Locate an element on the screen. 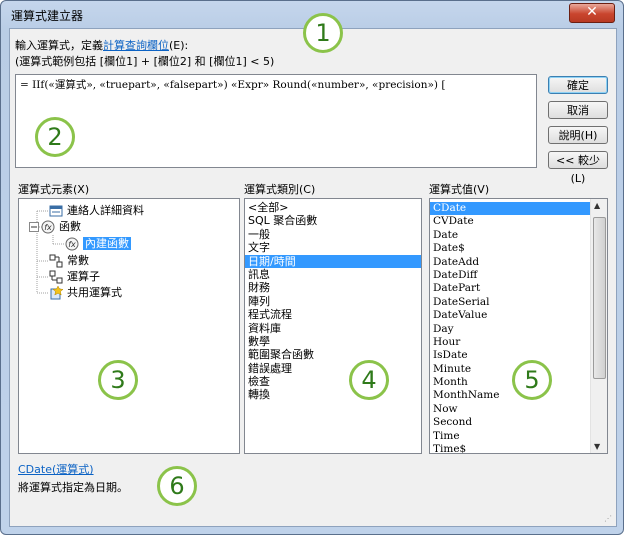 Image resolution: width=624 pixels, height=535 pixels. form-icon is located at coordinates (56, 211).